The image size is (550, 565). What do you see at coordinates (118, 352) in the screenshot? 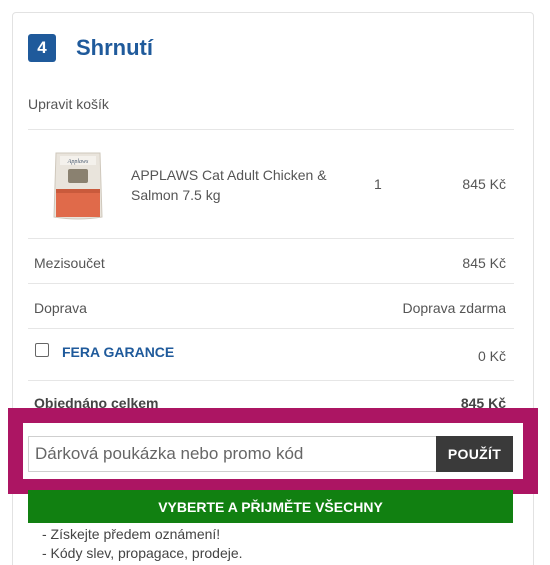
I see `garance-label: FERA GARANCE` at bounding box center [118, 352].